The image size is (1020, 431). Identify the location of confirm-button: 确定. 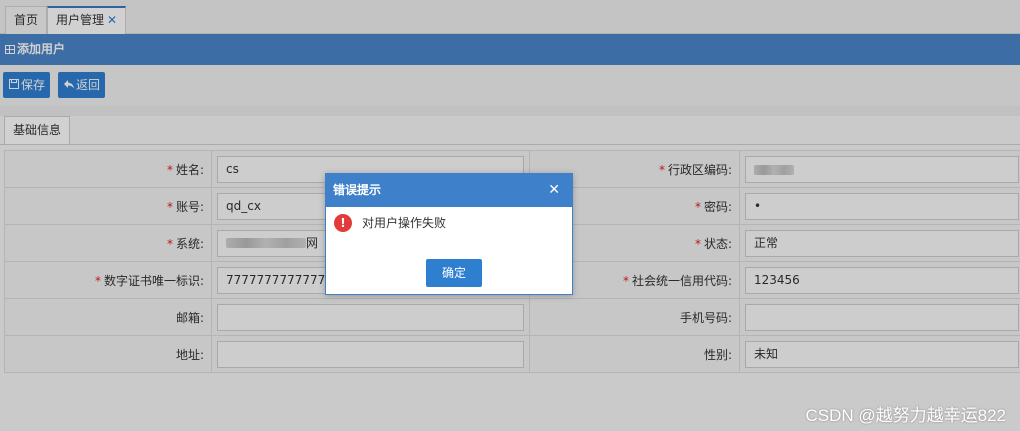
(454, 273).